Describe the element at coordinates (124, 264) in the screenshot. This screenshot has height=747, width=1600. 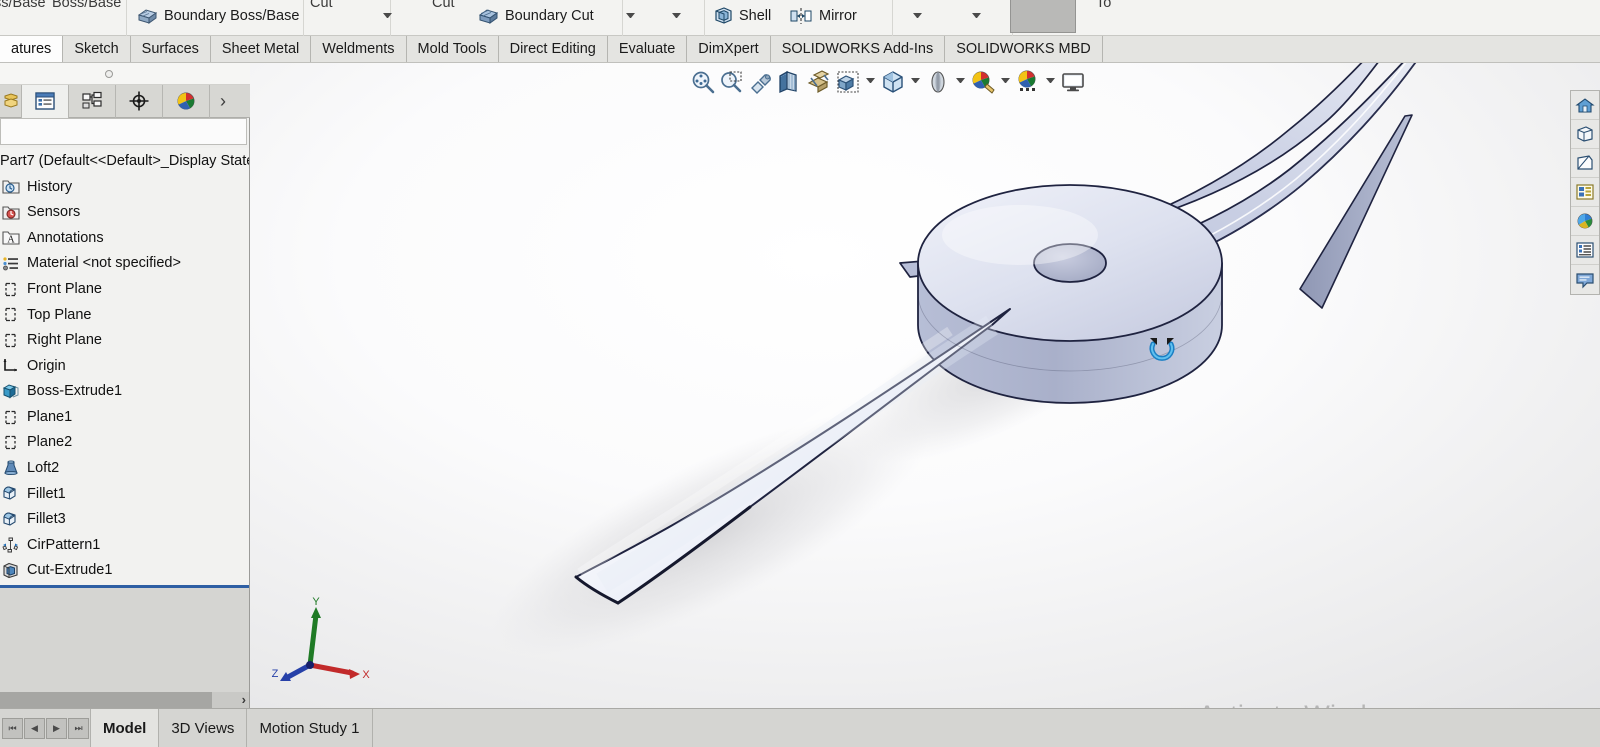
I see `tree-item-material: Material <not specified>` at that location.